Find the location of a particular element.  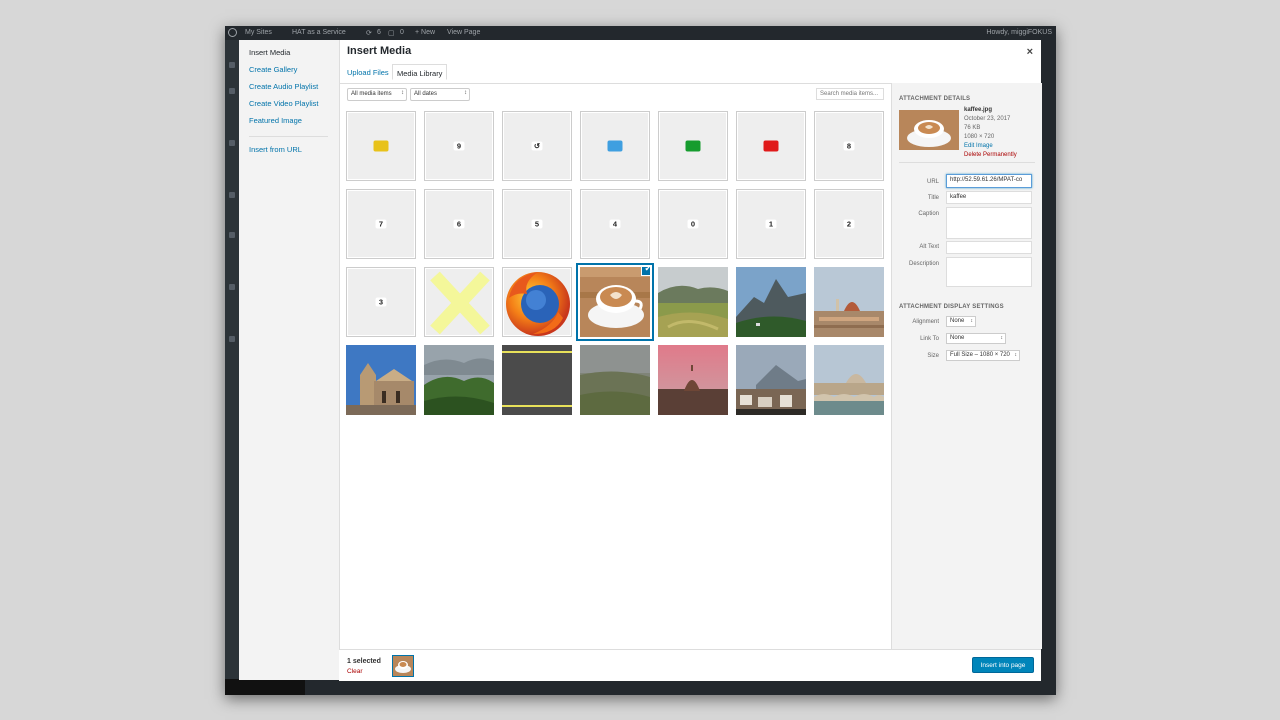

attachment-tile: 9 is located at coordinates (459, 146).